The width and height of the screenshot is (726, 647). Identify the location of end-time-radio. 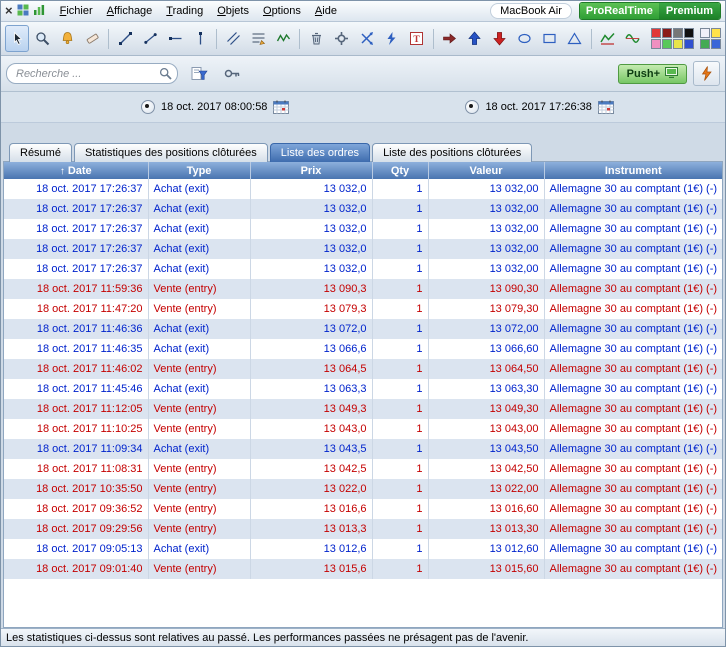
(472, 107).